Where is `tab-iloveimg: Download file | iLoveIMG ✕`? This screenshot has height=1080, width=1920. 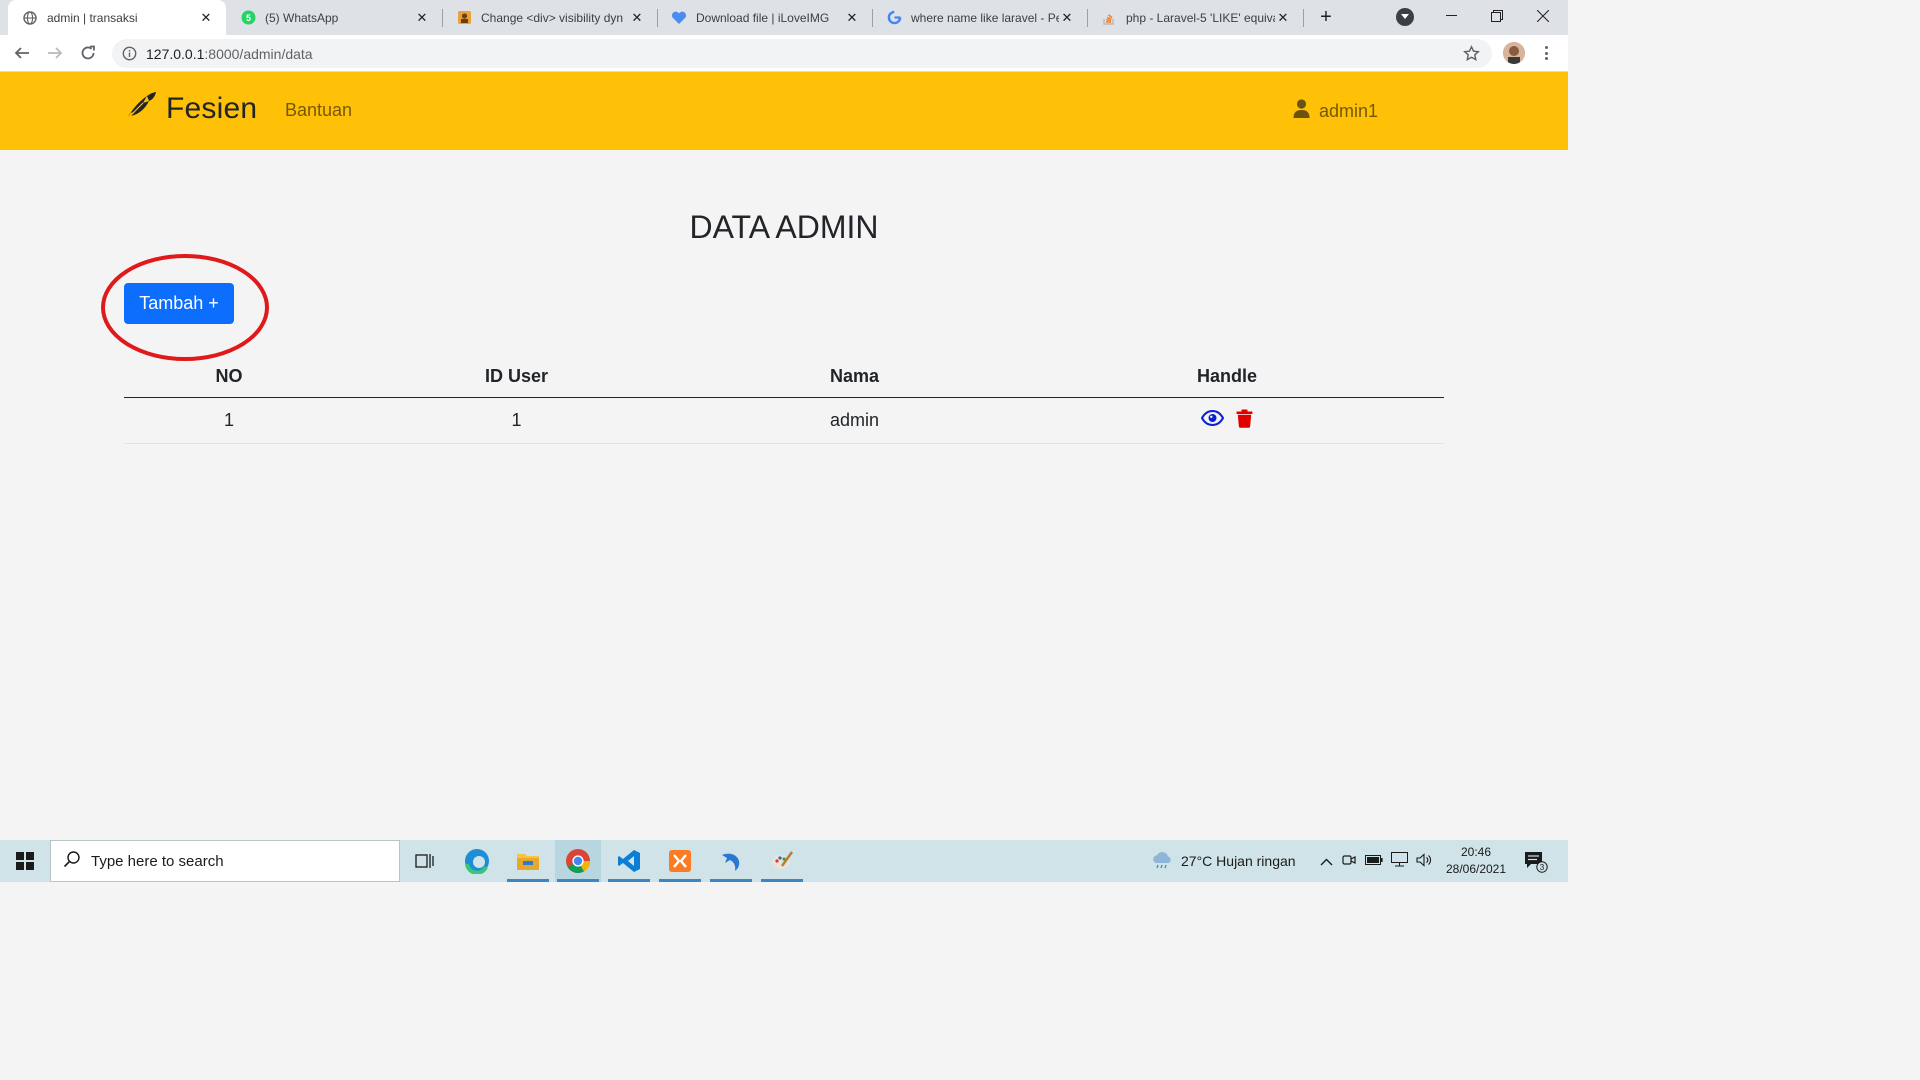
tab-iloveimg: Download file | iLoveIMG ✕ is located at coordinates (764, 17).